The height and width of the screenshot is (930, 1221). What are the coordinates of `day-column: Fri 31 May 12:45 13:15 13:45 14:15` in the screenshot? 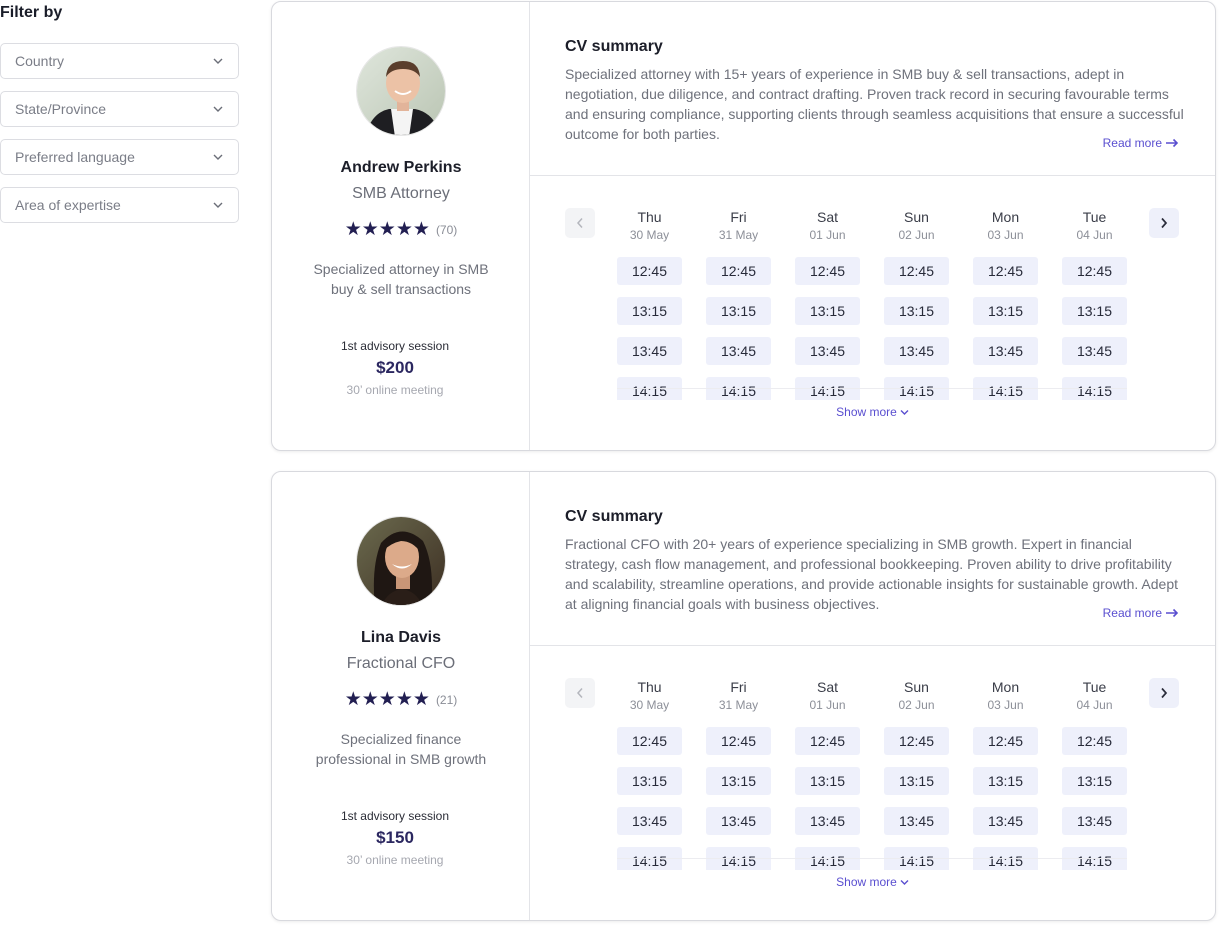 It's located at (738, 774).